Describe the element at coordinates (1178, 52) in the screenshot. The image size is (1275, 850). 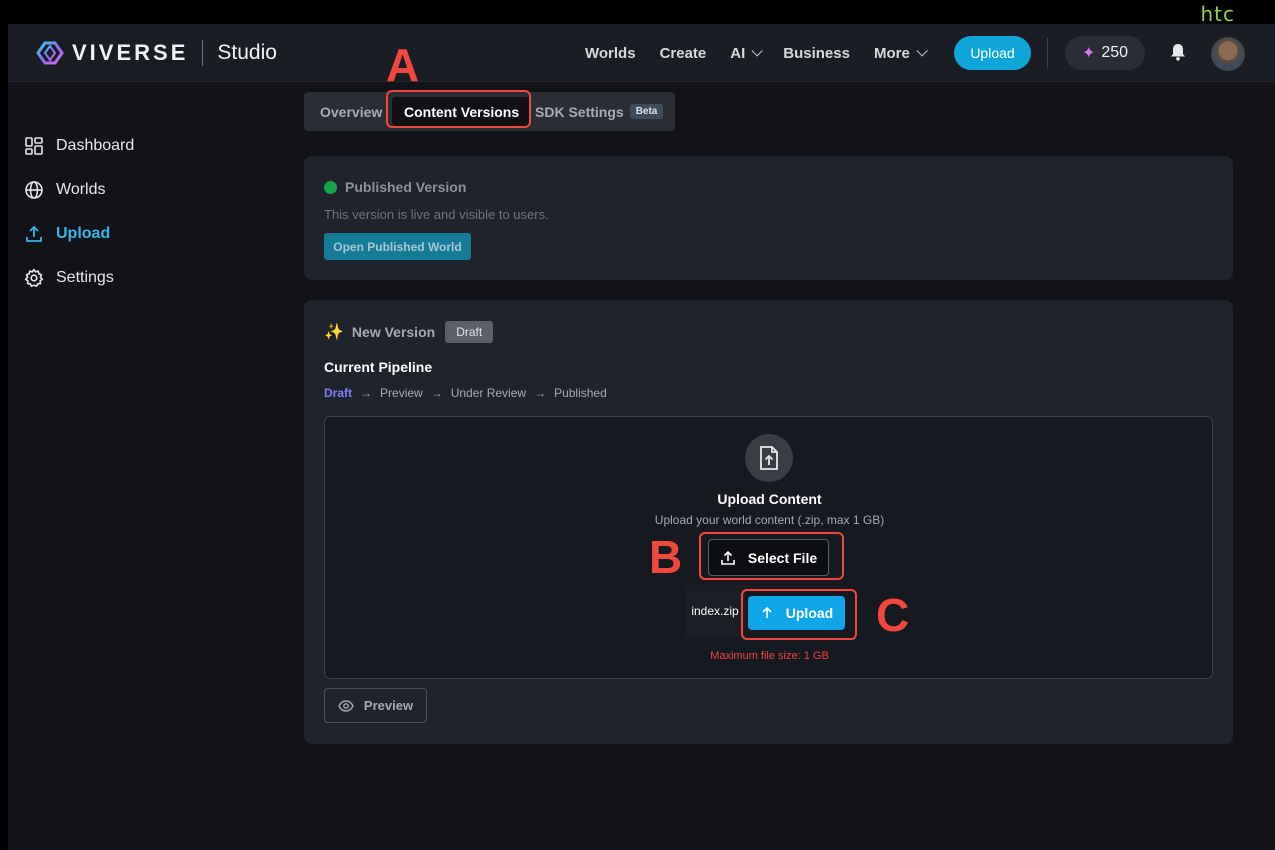
I see `bell-icon` at that location.